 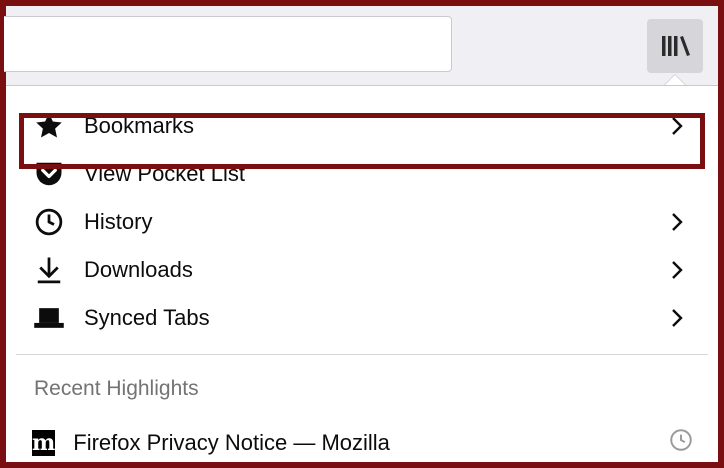 What do you see at coordinates (49, 222) in the screenshot?
I see `clock-icon` at bounding box center [49, 222].